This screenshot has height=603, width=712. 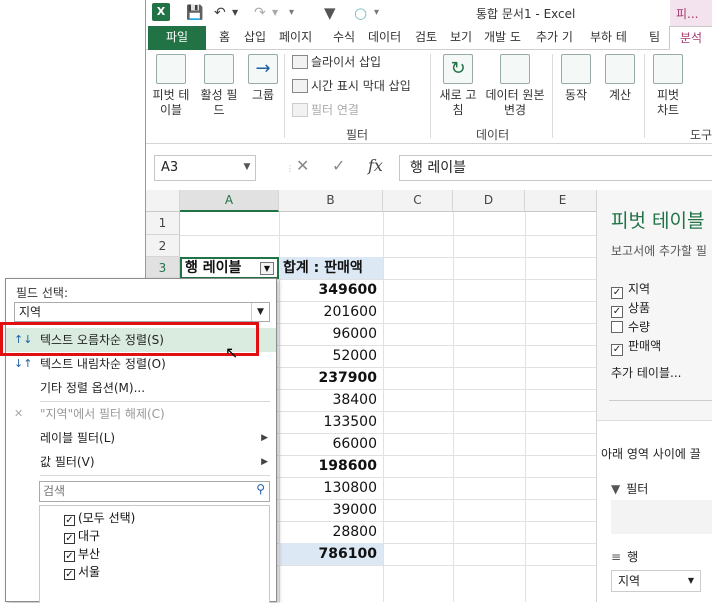 I want to click on calculations-button: 계산, so click(x=620, y=78).